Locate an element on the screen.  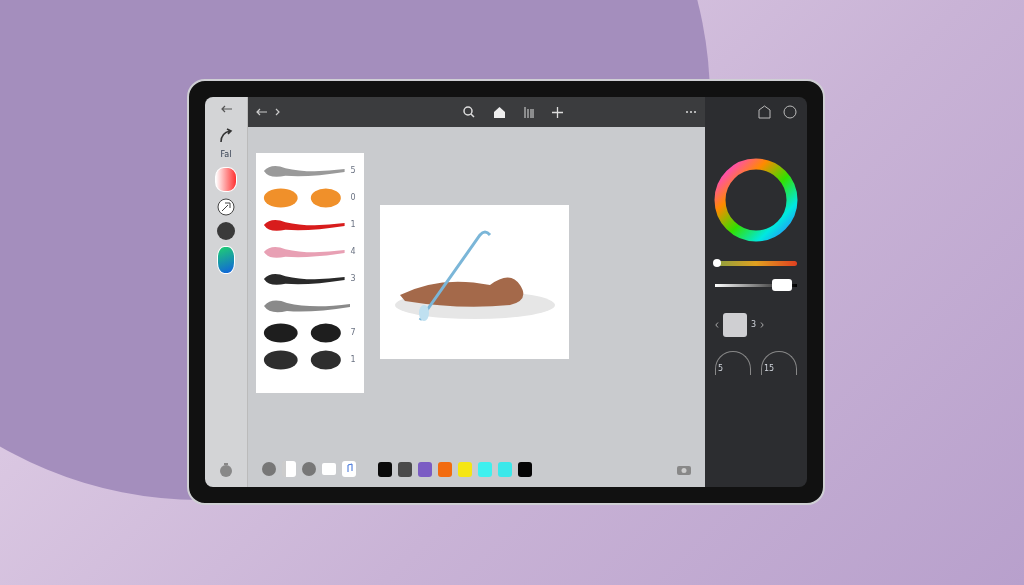
dial-value: 15 is located at coordinates (769, 369).